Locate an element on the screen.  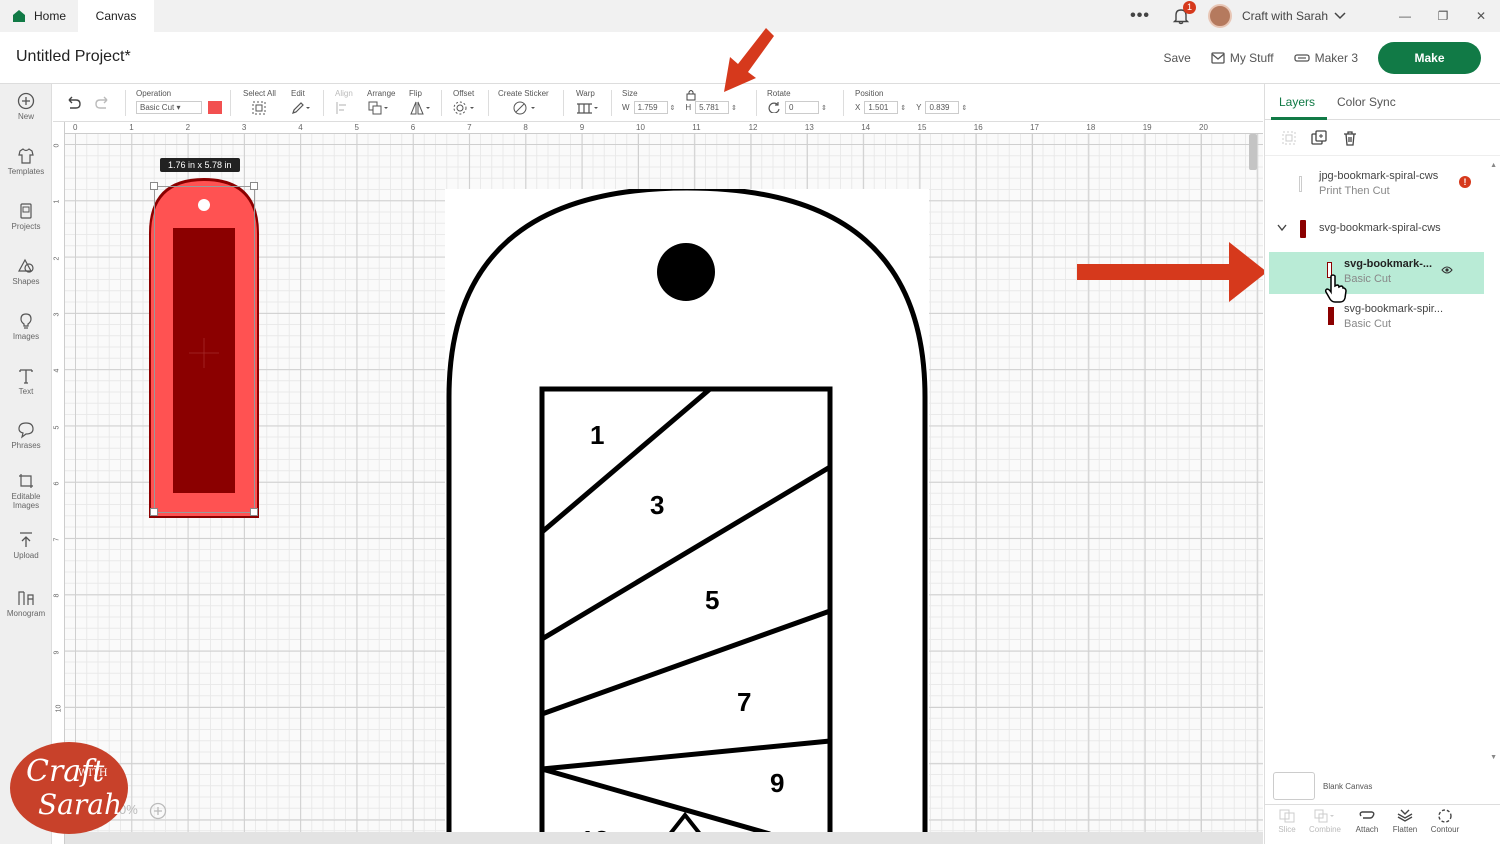
sidebar-item-label: Editable Images is located at coordinates (26, 501).